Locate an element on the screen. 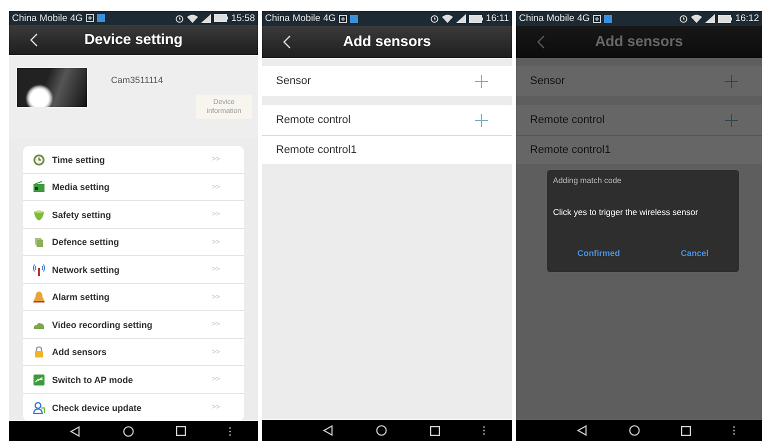 The image size is (762, 441). shield-icon is located at coordinates (39, 214).